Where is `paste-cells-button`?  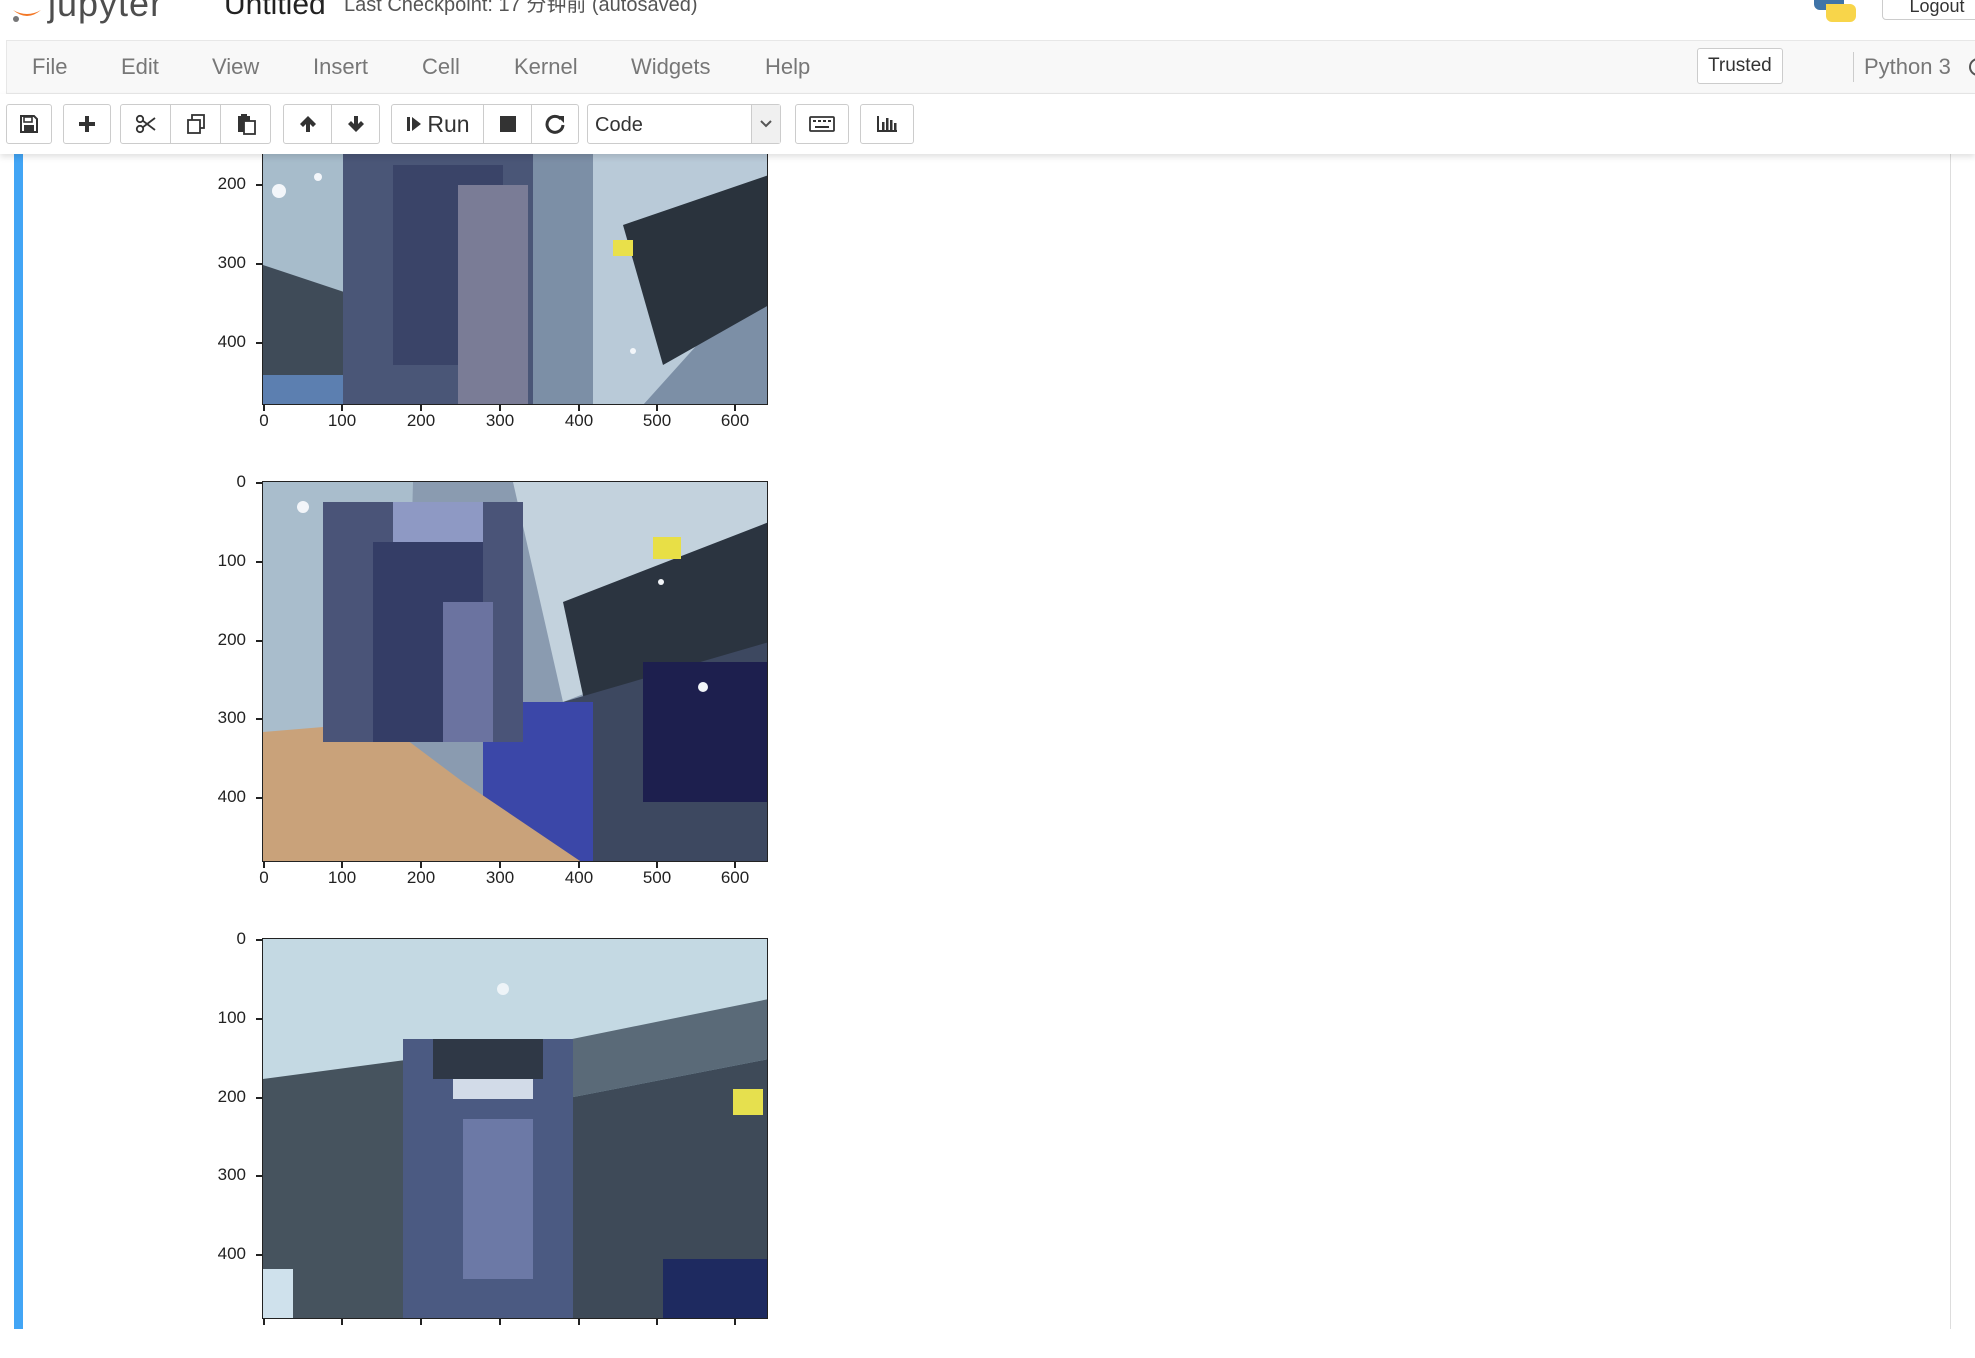 paste-cells-button is located at coordinates (245, 124).